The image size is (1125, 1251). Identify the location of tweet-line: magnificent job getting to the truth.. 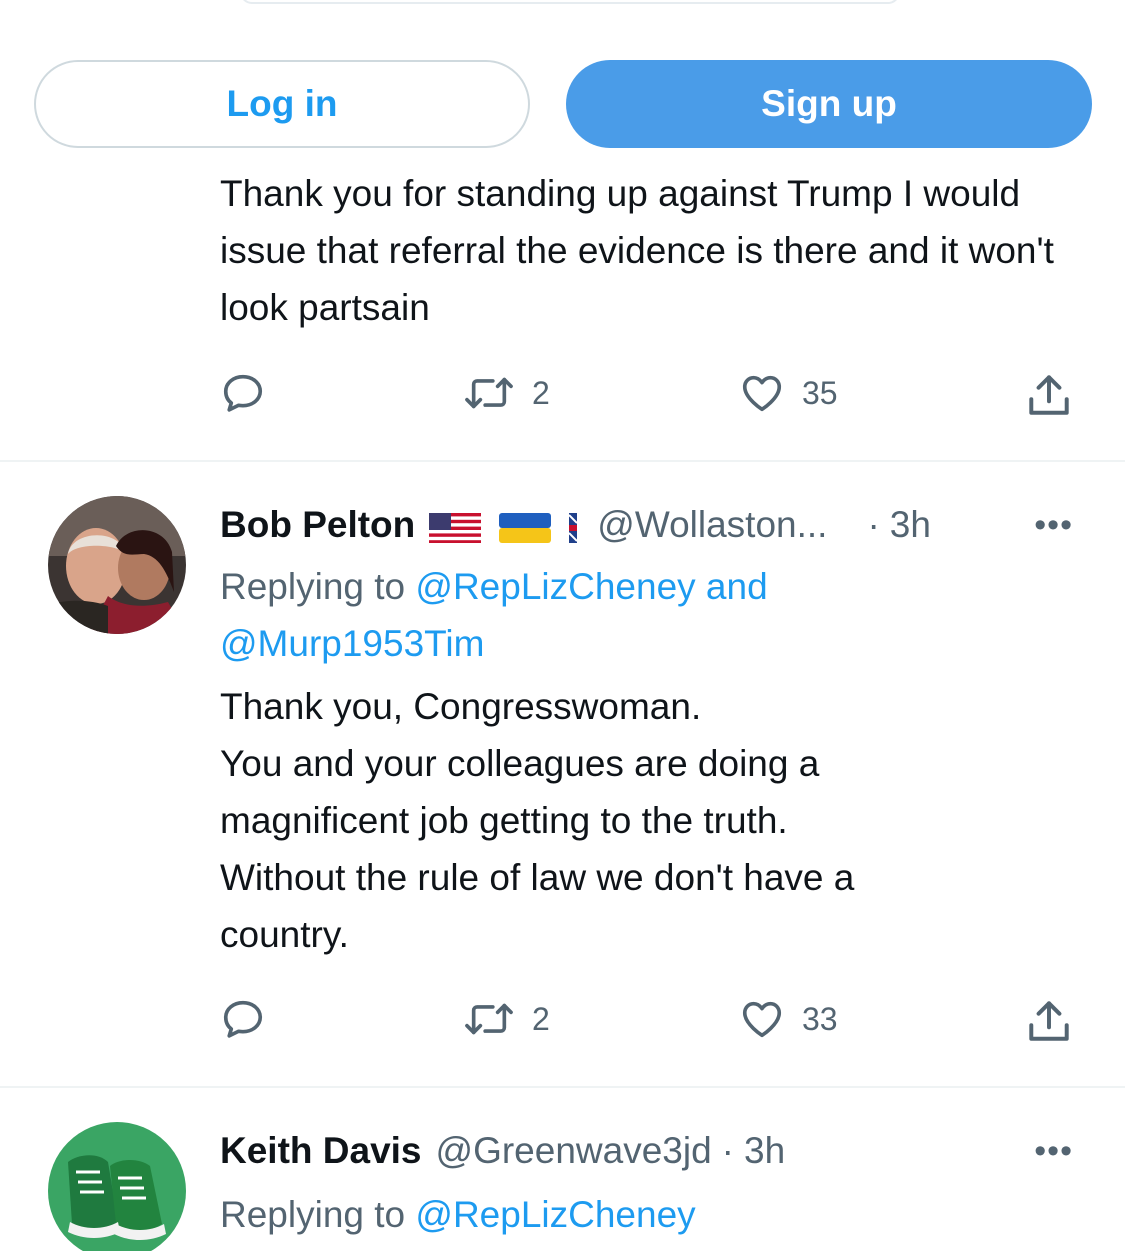
(504, 820).